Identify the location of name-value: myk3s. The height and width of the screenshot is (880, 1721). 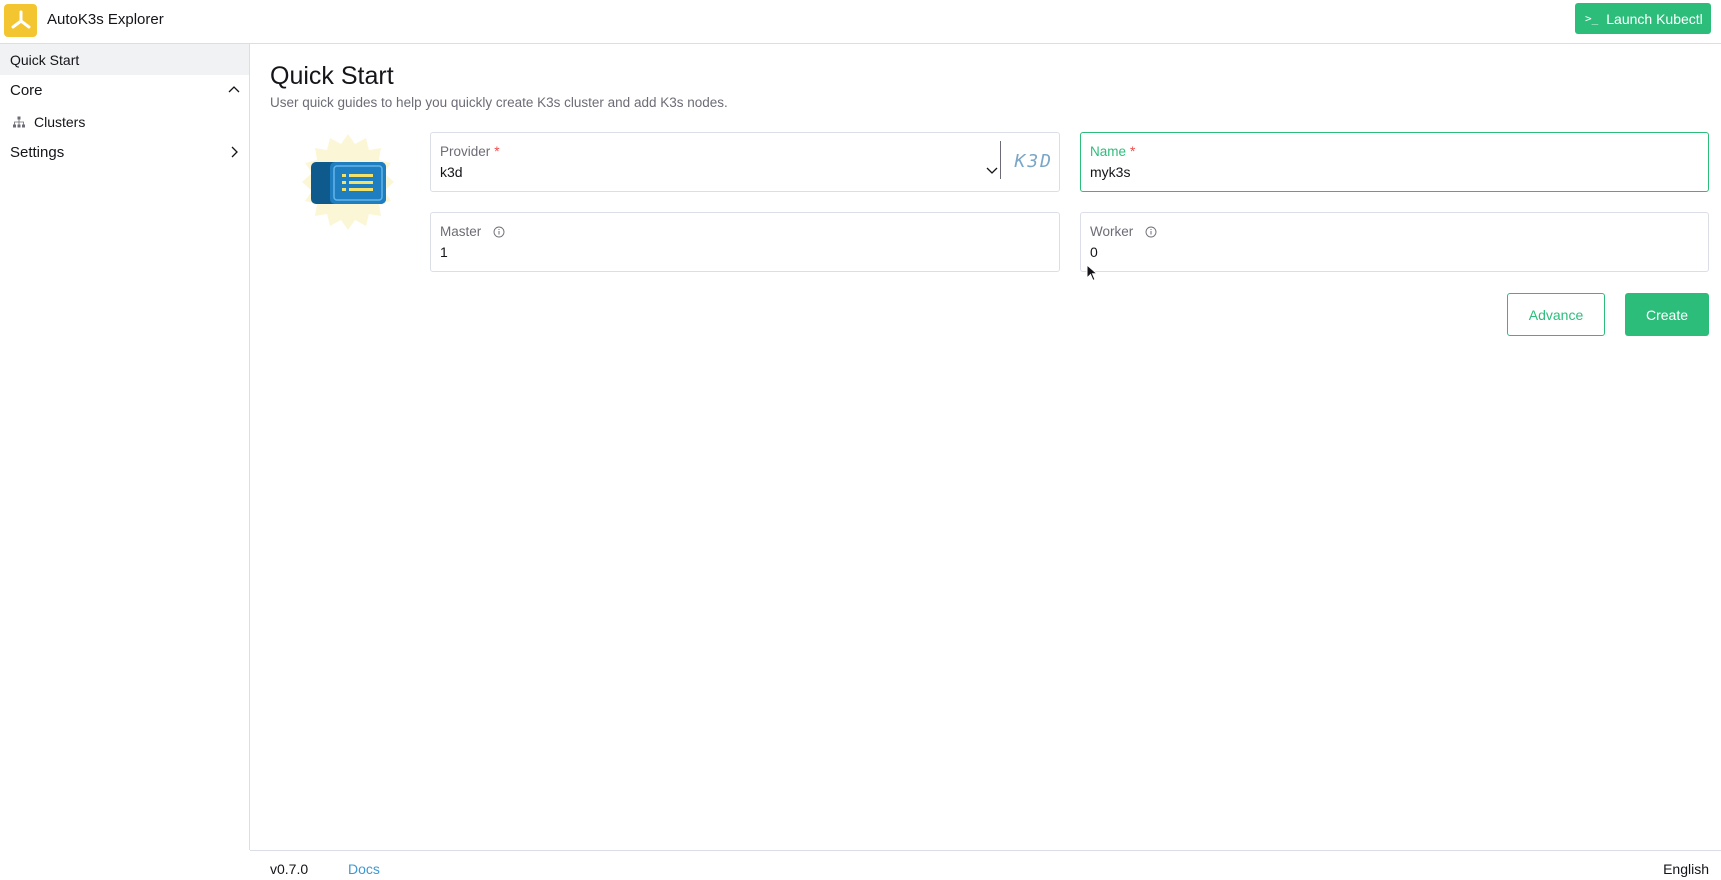
(1110, 172).